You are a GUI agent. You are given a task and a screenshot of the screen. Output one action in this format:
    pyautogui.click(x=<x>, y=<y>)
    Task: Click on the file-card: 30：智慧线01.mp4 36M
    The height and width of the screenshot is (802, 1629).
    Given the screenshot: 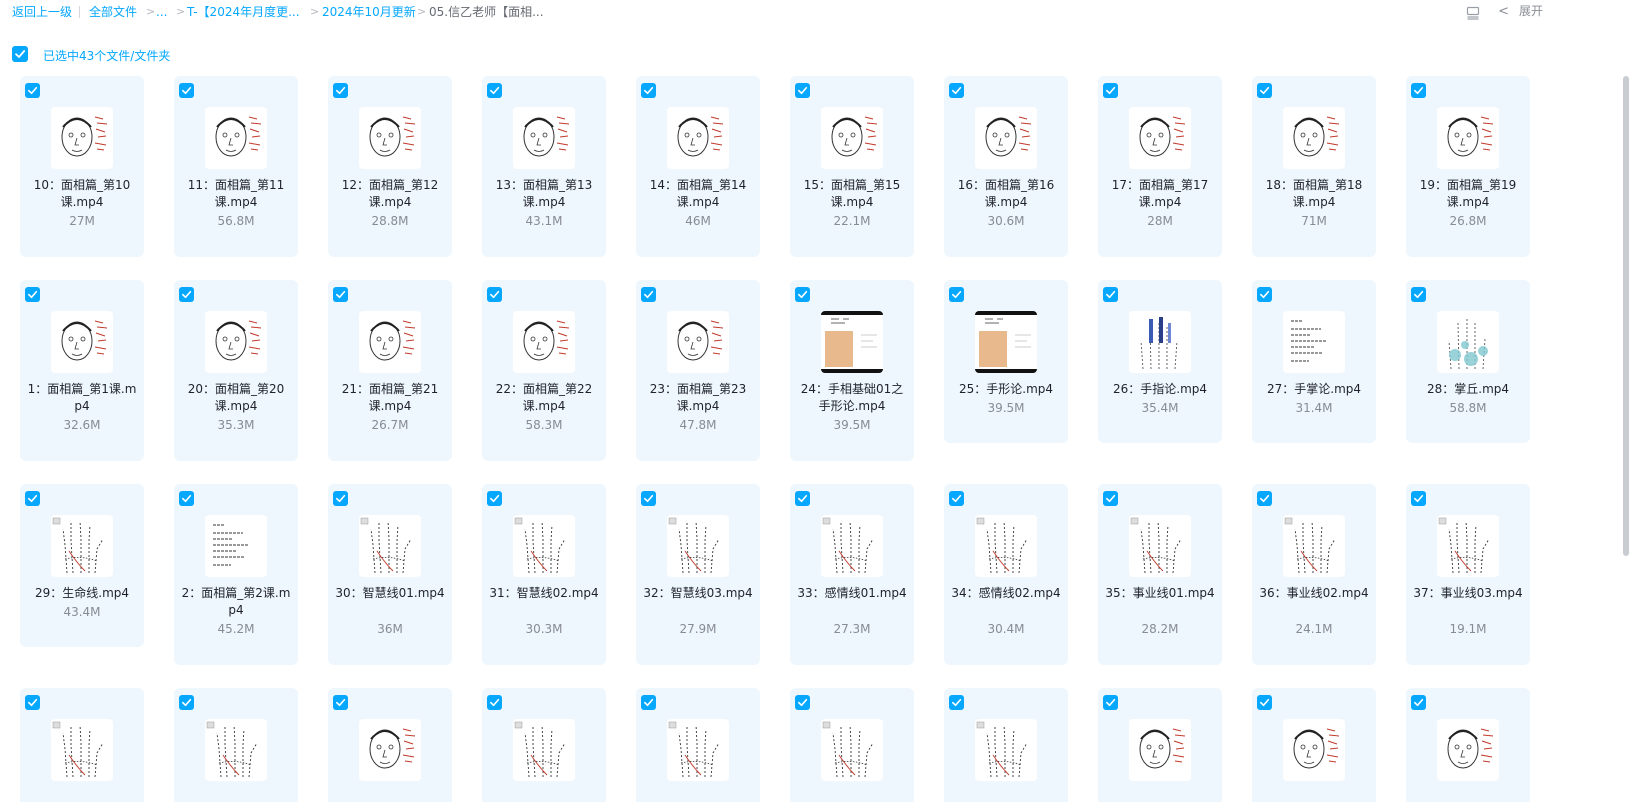 What is the action you would take?
    pyautogui.click(x=390, y=574)
    